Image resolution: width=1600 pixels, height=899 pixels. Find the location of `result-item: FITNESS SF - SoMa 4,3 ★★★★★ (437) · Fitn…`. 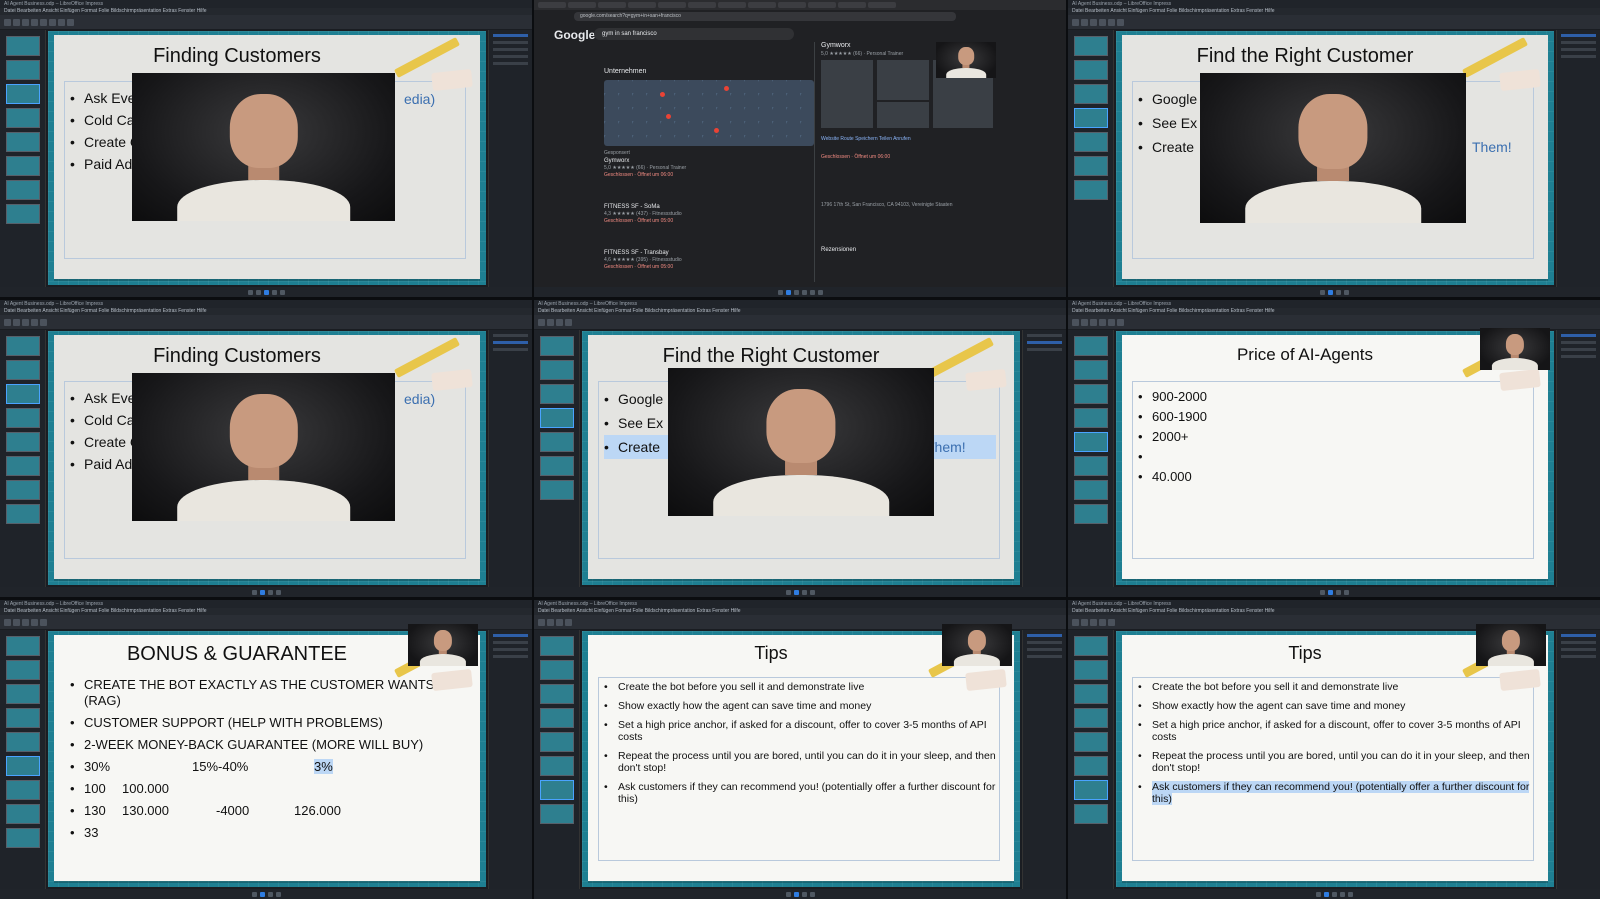

result-item: FITNESS SF - SoMa 4,3 ★★★★★ (437) · Fitn… is located at coordinates (704, 214).